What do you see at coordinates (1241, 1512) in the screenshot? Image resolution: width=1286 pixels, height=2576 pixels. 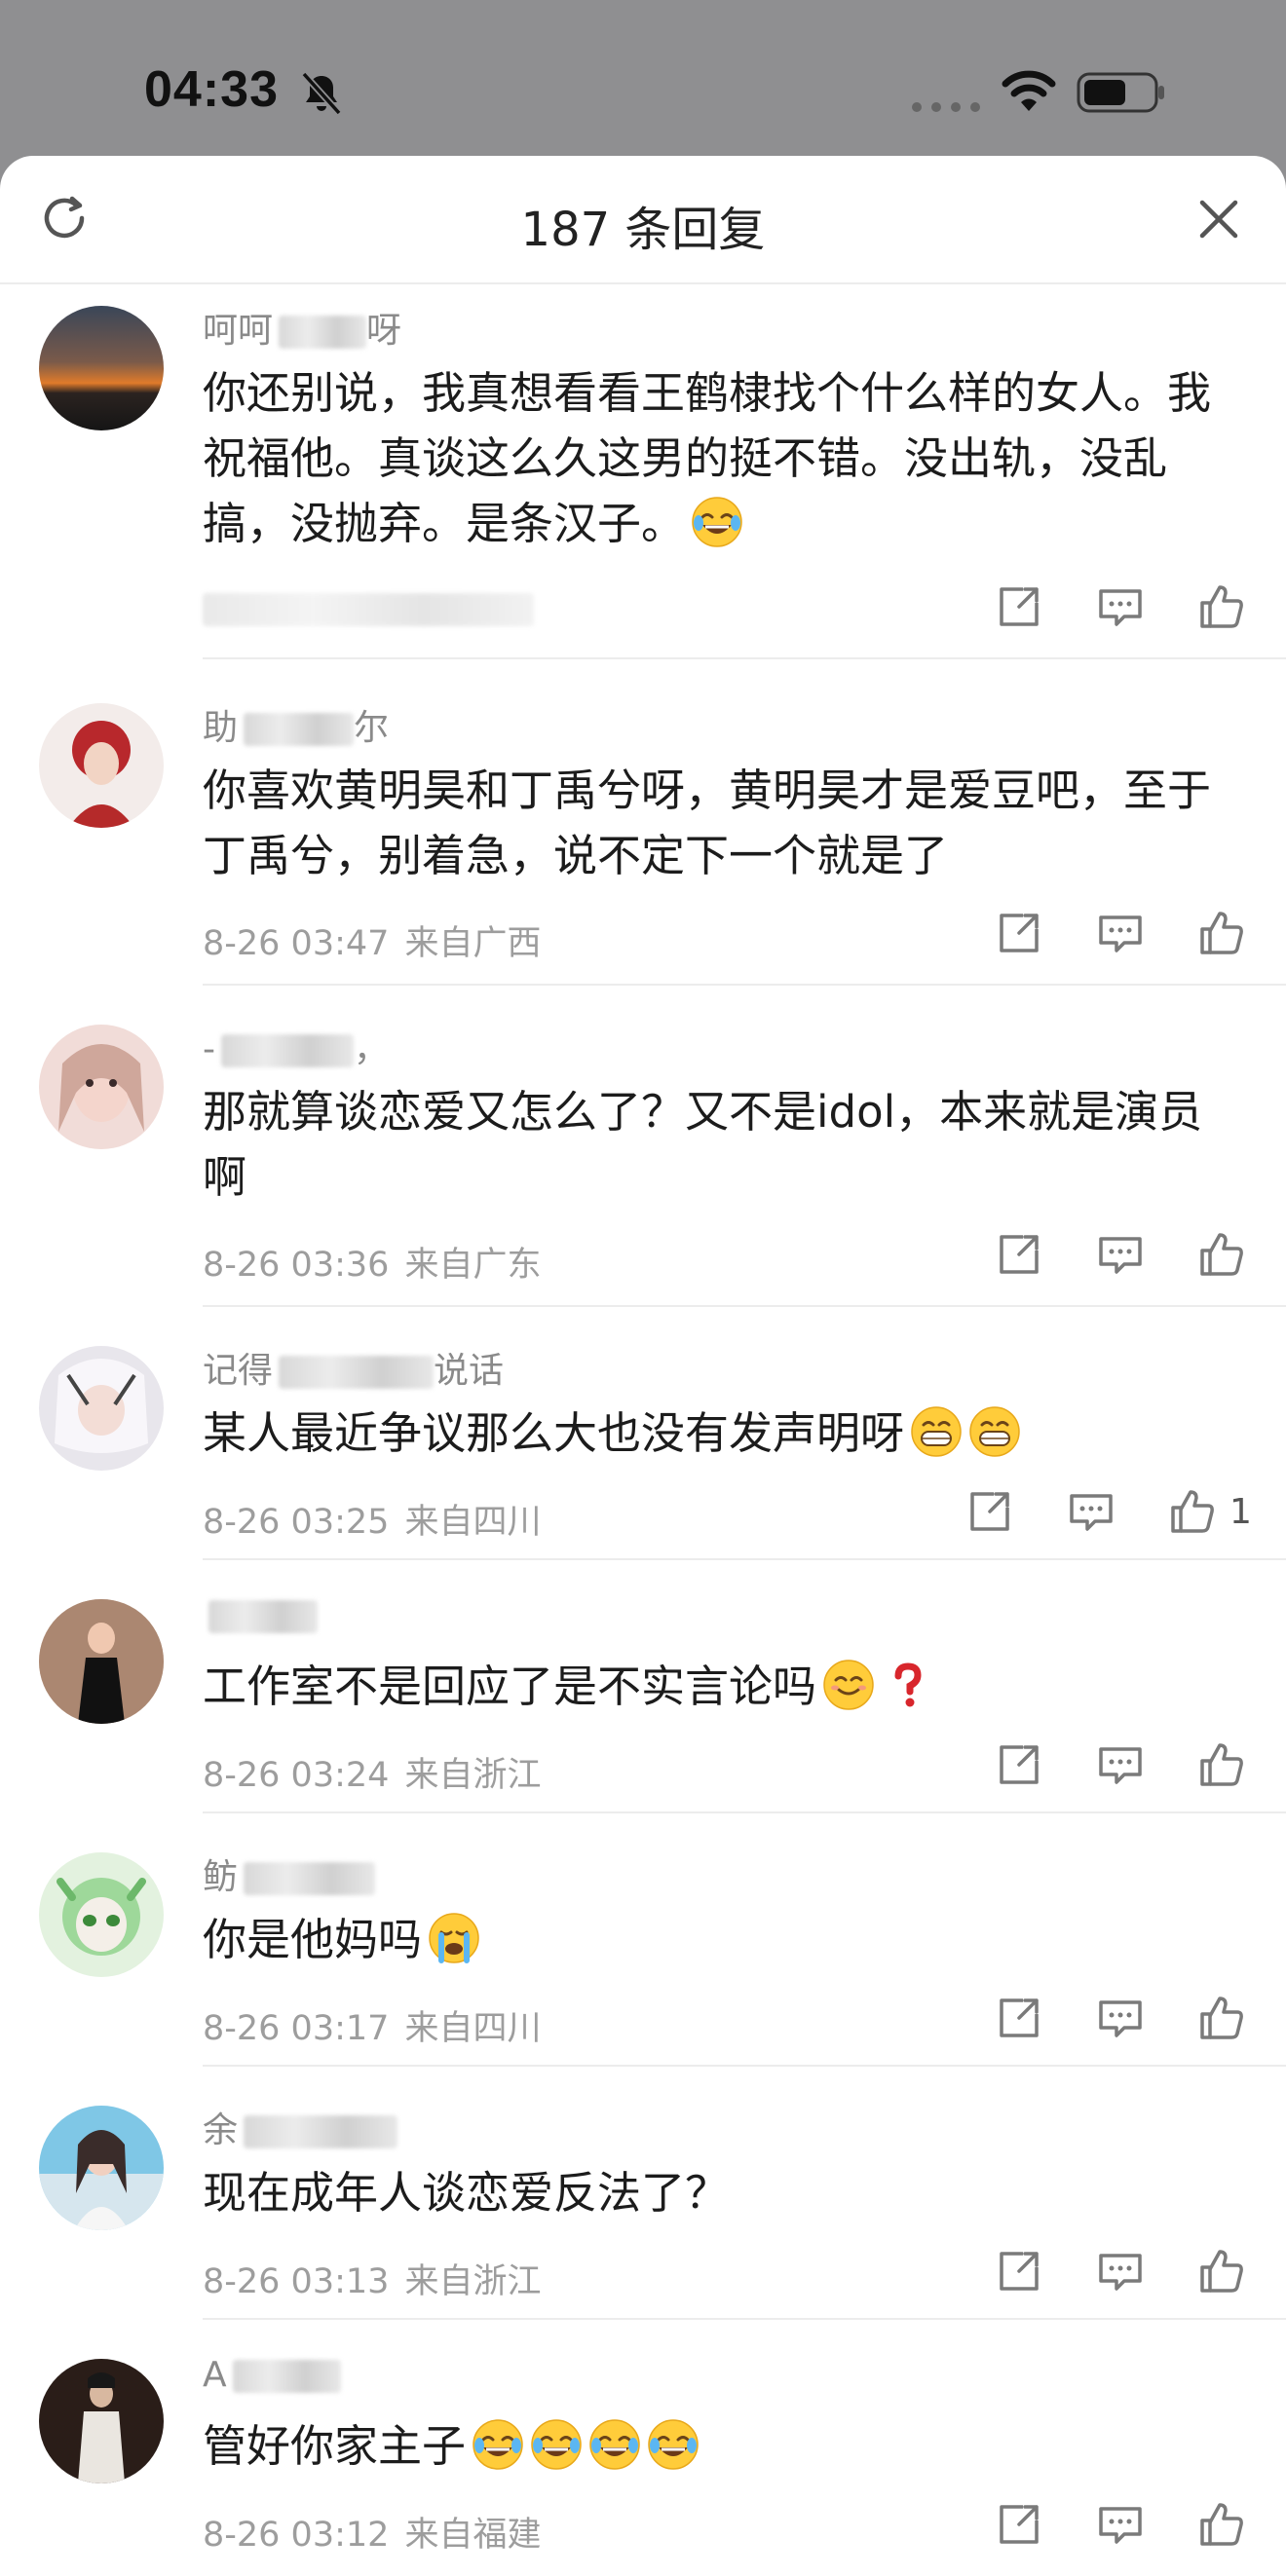 I see `like-count: 1` at bounding box center [1241, 1512].